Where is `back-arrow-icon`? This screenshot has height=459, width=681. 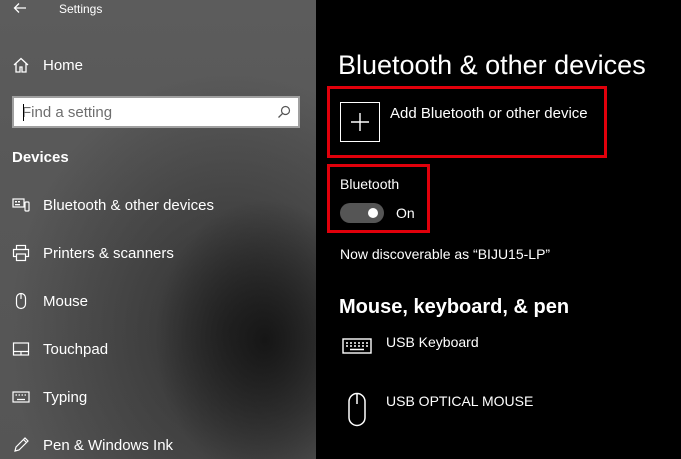
back-arrow-icon is located at coordinates (20, 8).